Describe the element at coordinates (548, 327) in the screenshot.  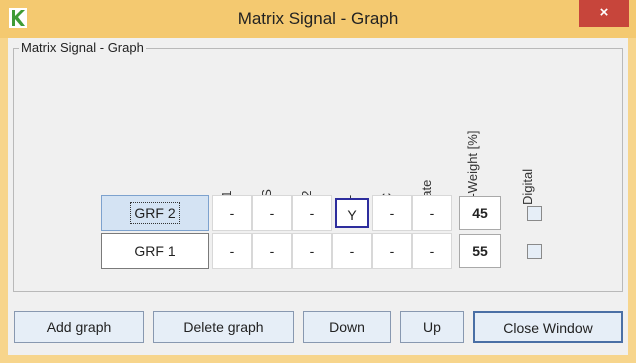
I see `close-window-button: Close Window` at that location.